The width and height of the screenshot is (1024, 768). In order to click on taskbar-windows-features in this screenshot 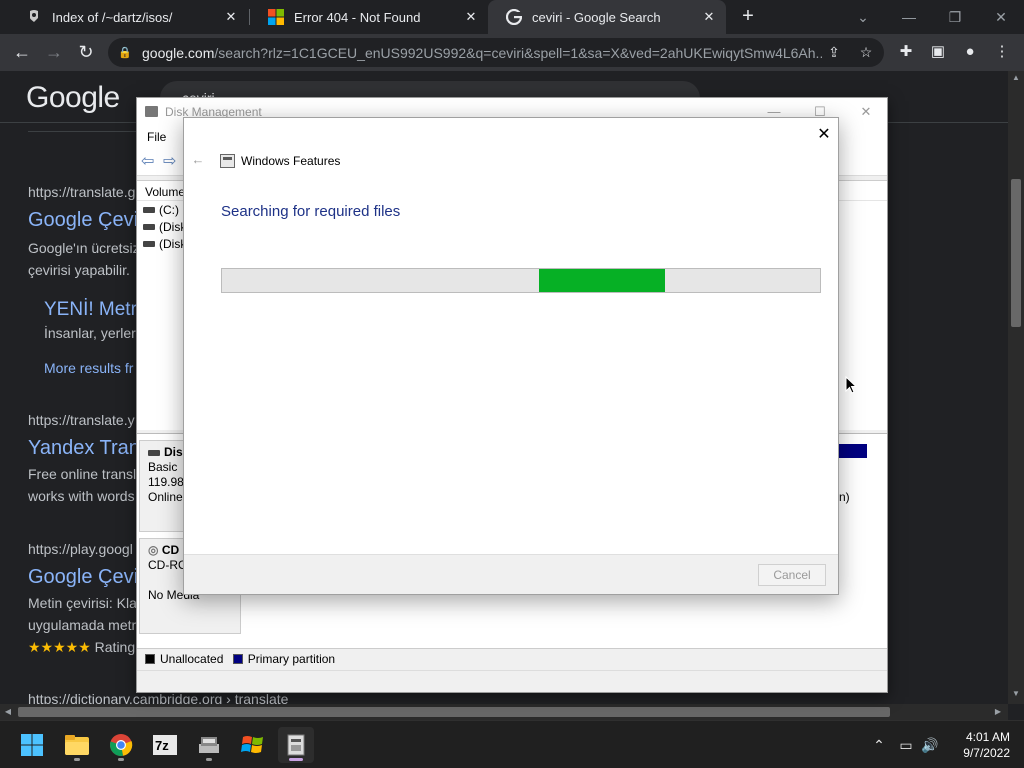, I will do `click(296, 745)`.